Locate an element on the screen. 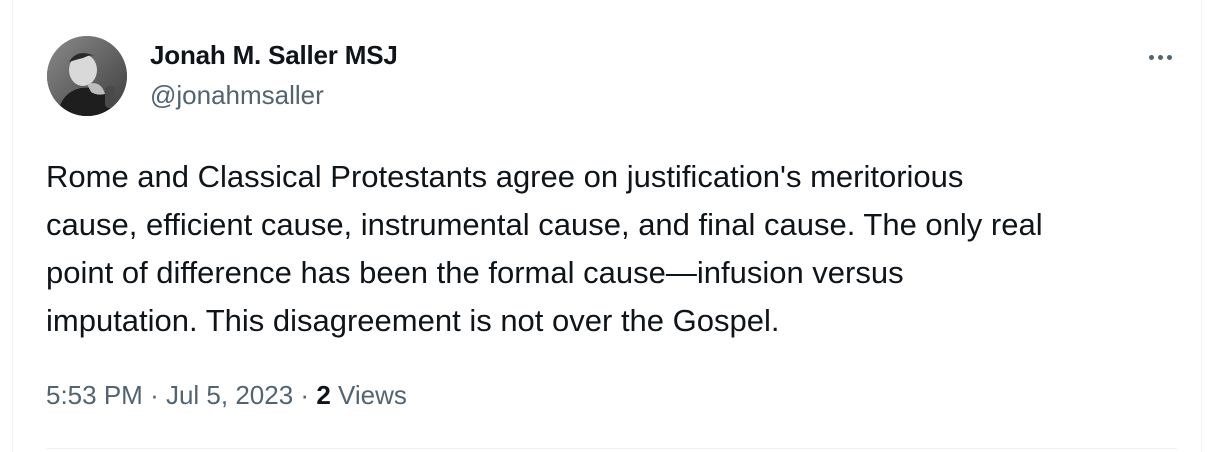  profile-photo is located at coordinates (87, 76).